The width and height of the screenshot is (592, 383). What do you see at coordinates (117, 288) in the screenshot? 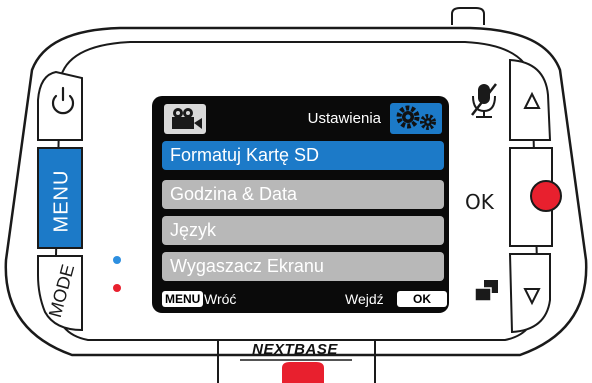
I see `status-led-red` at bounding box center [117, 288].